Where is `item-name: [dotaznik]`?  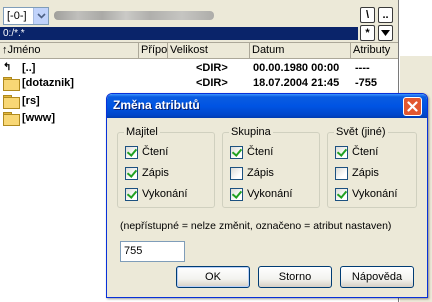 item-name: [dotaznik] is located at coordinates (48, 83).